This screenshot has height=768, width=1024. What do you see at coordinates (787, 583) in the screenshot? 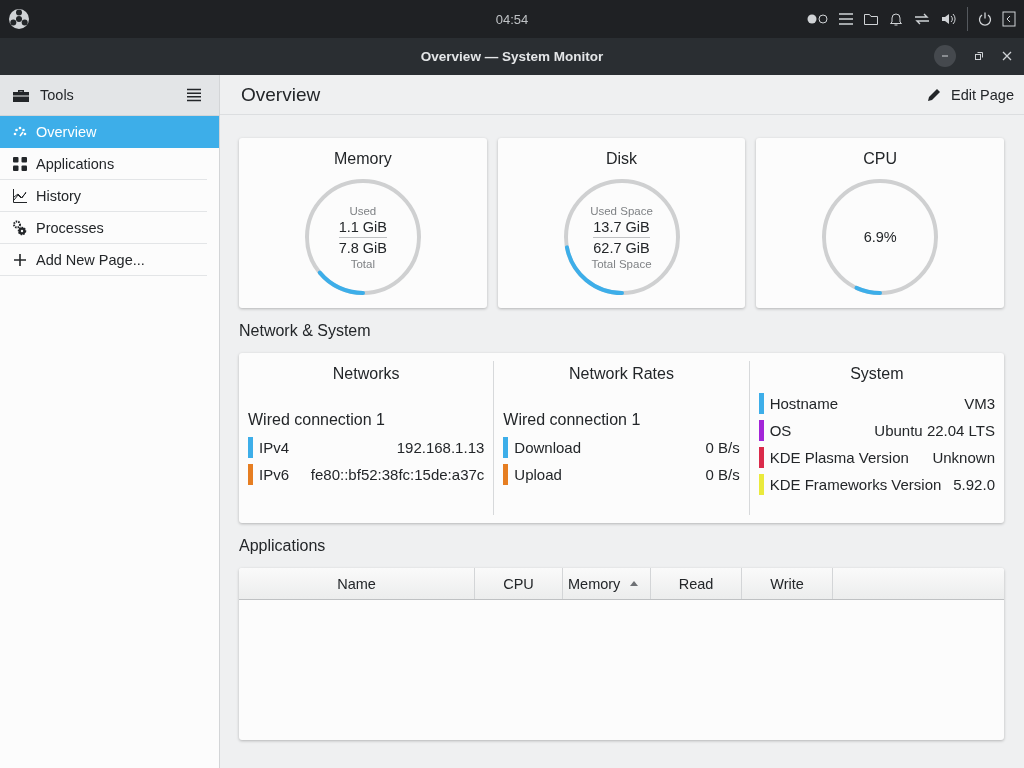
I see `column-header: Write` at bounding box center [787, 583].